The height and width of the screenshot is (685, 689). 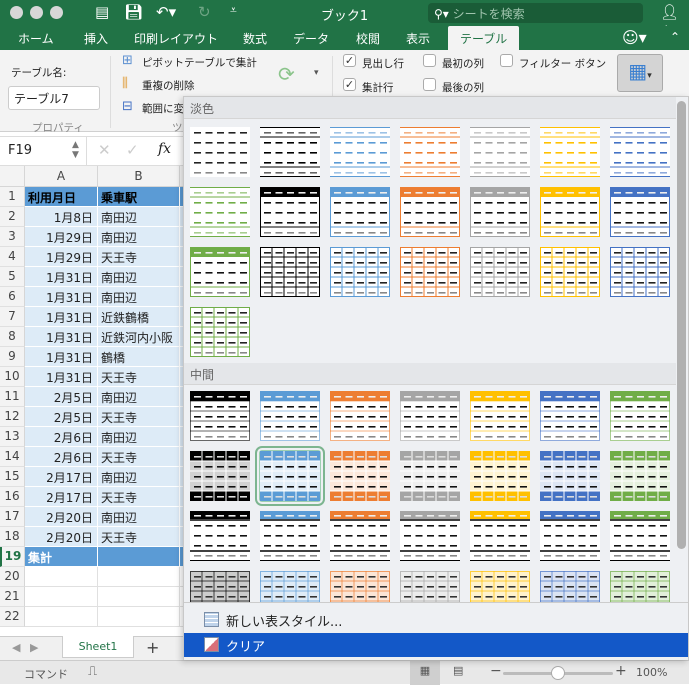 I want to click on cell-date: 2月6日, so click(x=61, y=457).